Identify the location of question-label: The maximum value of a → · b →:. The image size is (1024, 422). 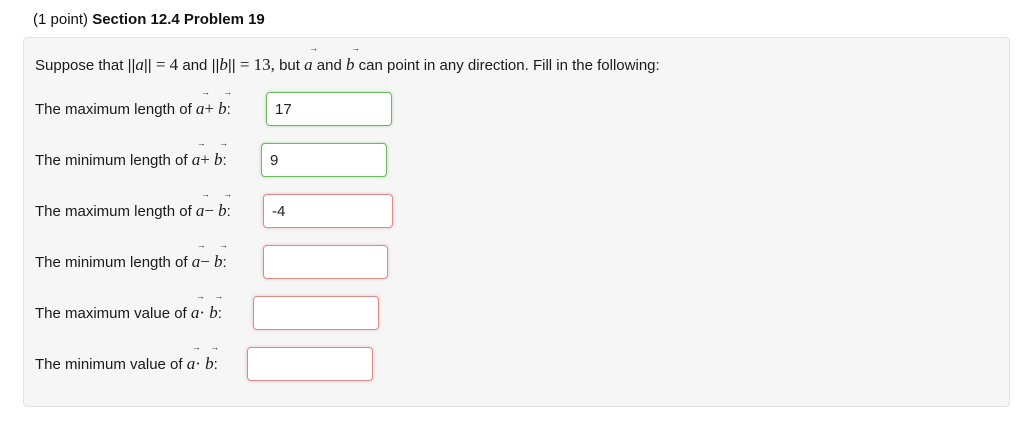
(129, 307).